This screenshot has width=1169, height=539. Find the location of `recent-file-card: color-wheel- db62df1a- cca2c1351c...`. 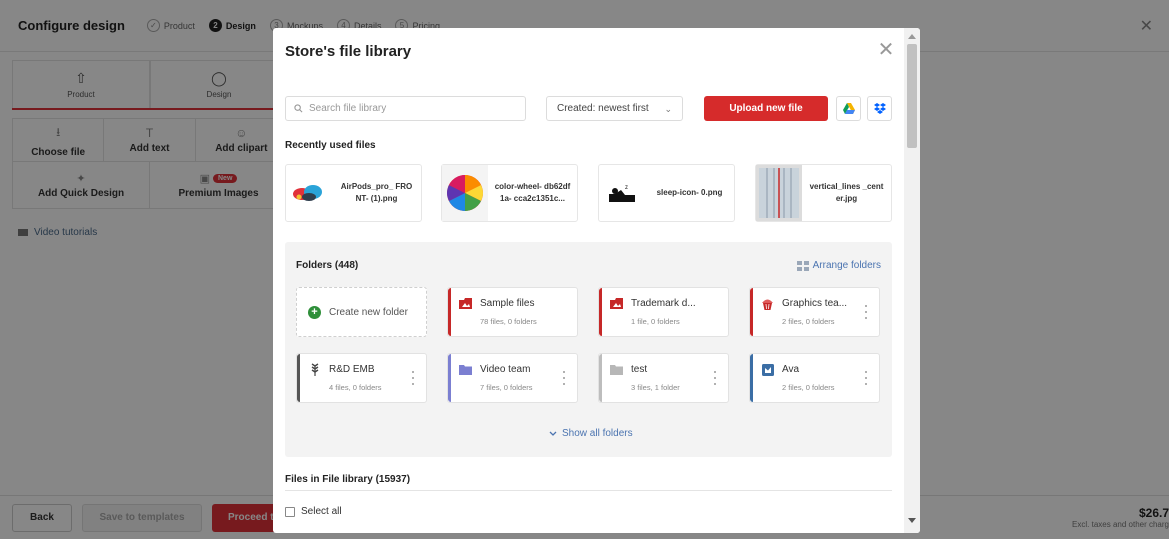

recent-file-card: color-wheel- db62df1a- cca2c1351c... is located at coordinates (509, 193).